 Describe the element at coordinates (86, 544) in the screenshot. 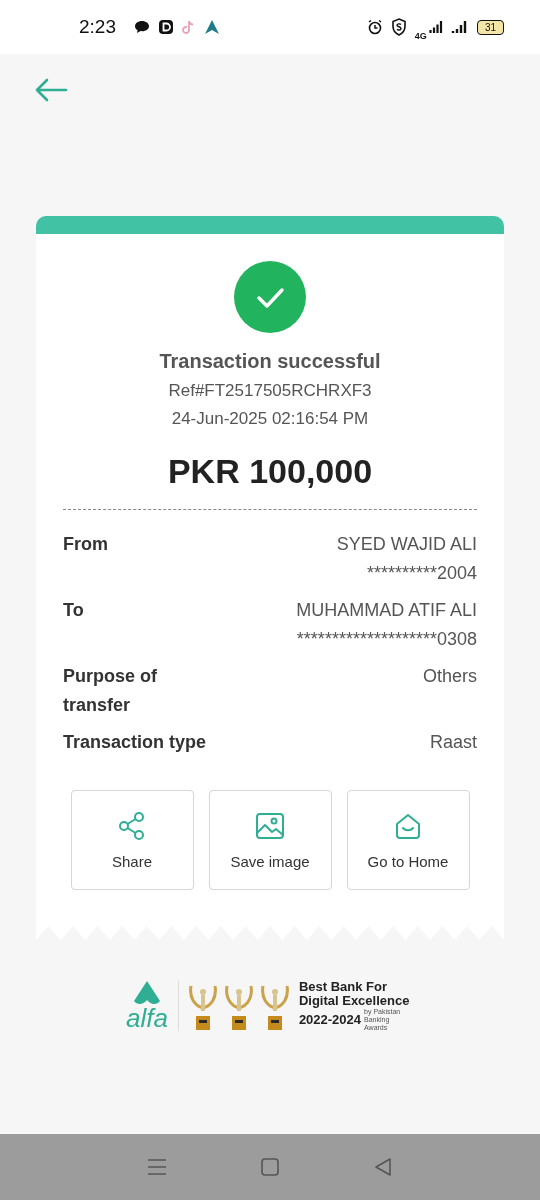

I see `detail-label: From` at that location.